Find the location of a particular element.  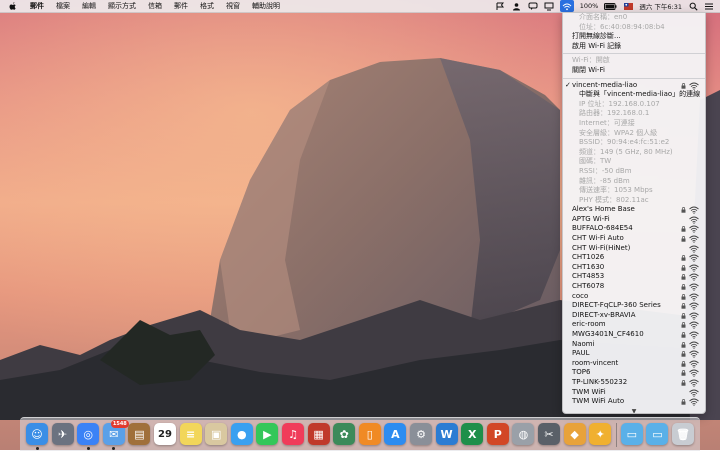

sketch-icon: ◆ is located at coordinates (574, 434).